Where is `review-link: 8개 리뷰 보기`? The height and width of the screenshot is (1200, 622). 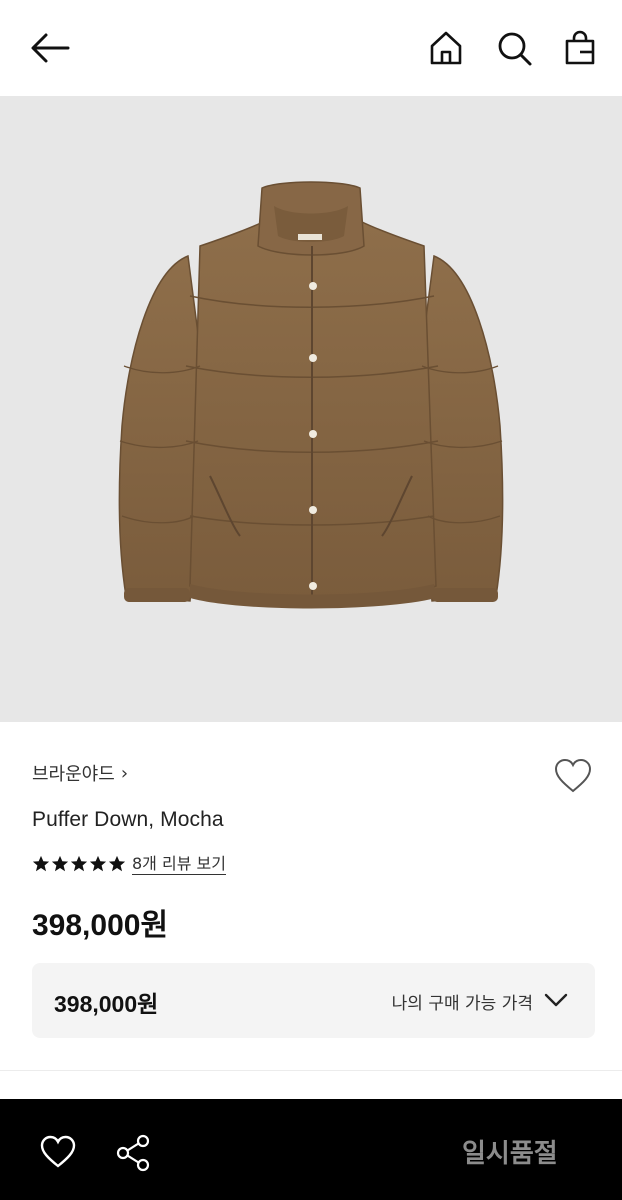 review-link: 8개 리뷰 보기 is located at coordinates (179, 864).